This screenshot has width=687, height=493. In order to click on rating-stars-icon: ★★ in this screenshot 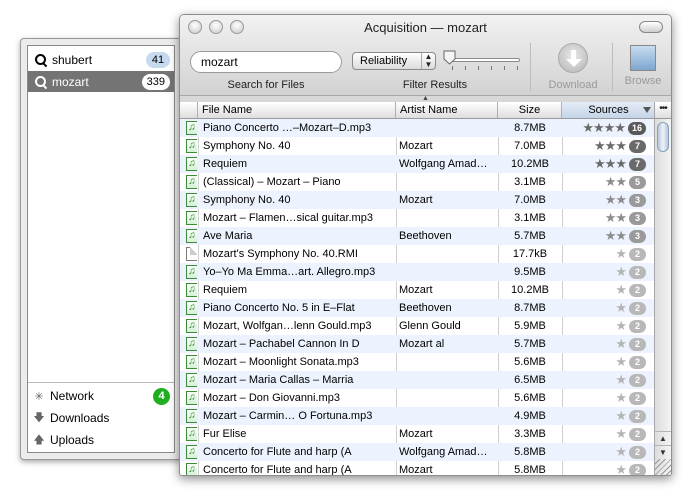, I will do `click(615, 181)`.